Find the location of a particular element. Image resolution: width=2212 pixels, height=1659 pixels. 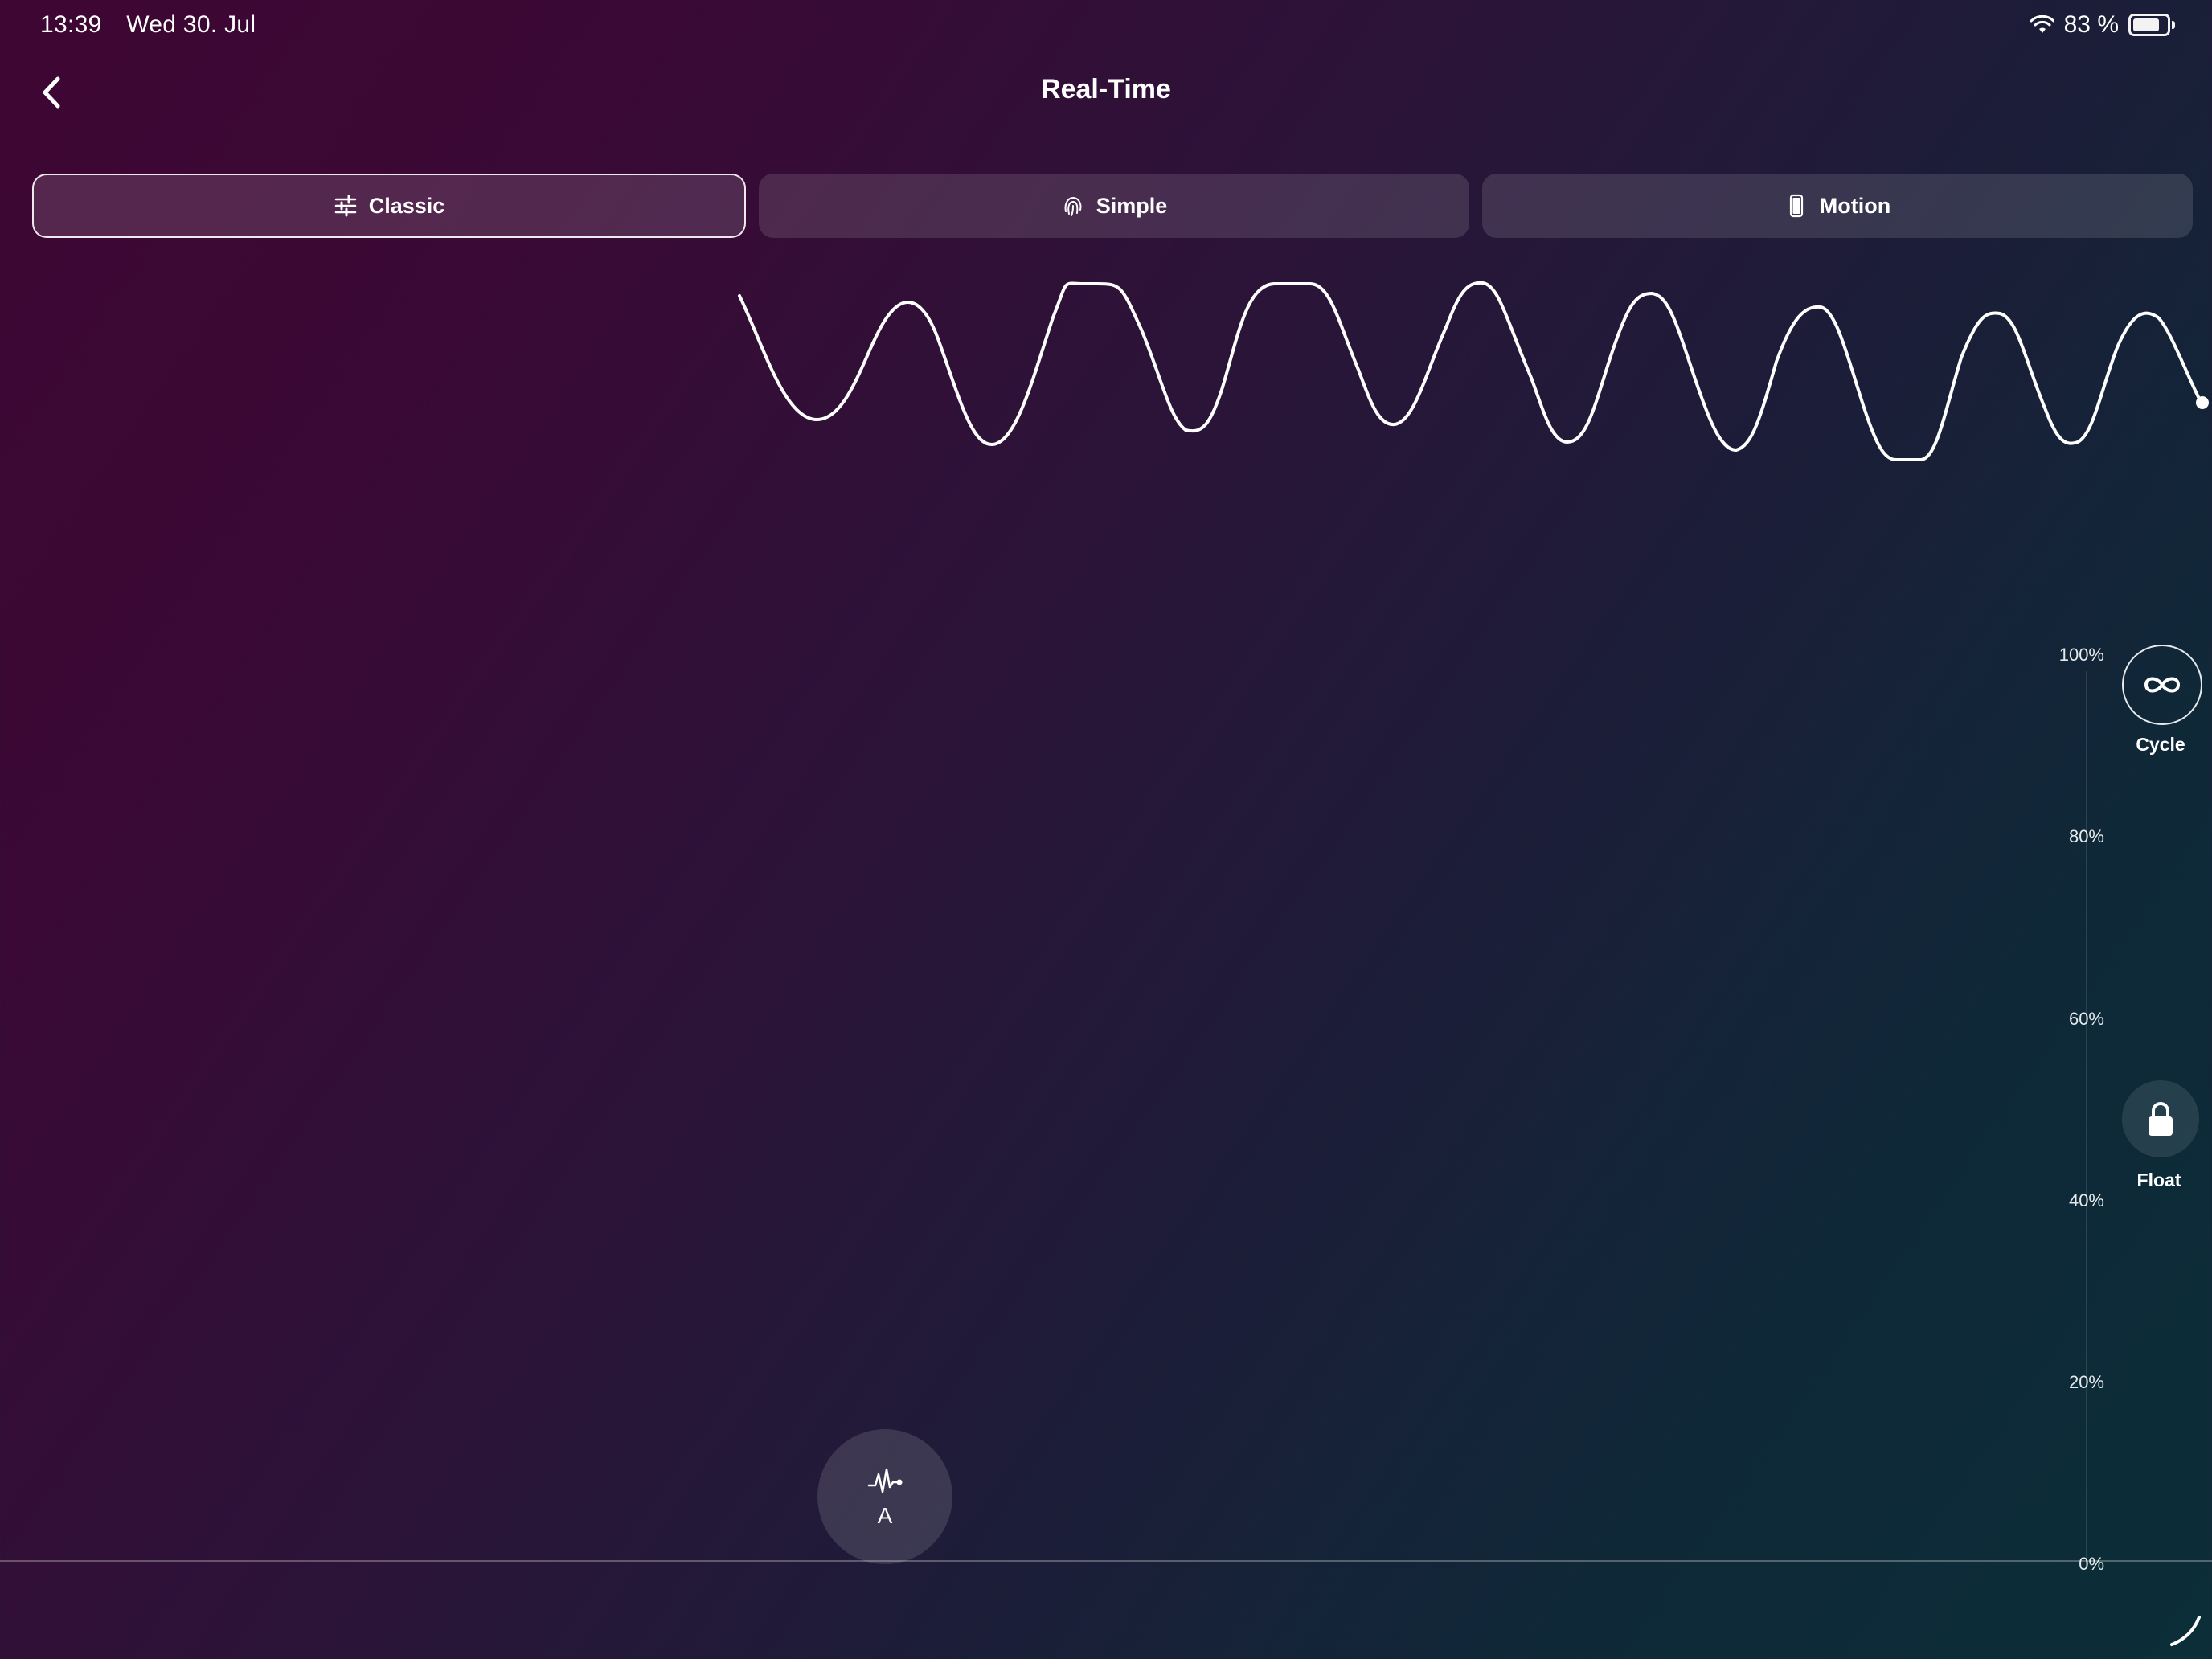

cycle-button is located at coordinates (2162, 685).